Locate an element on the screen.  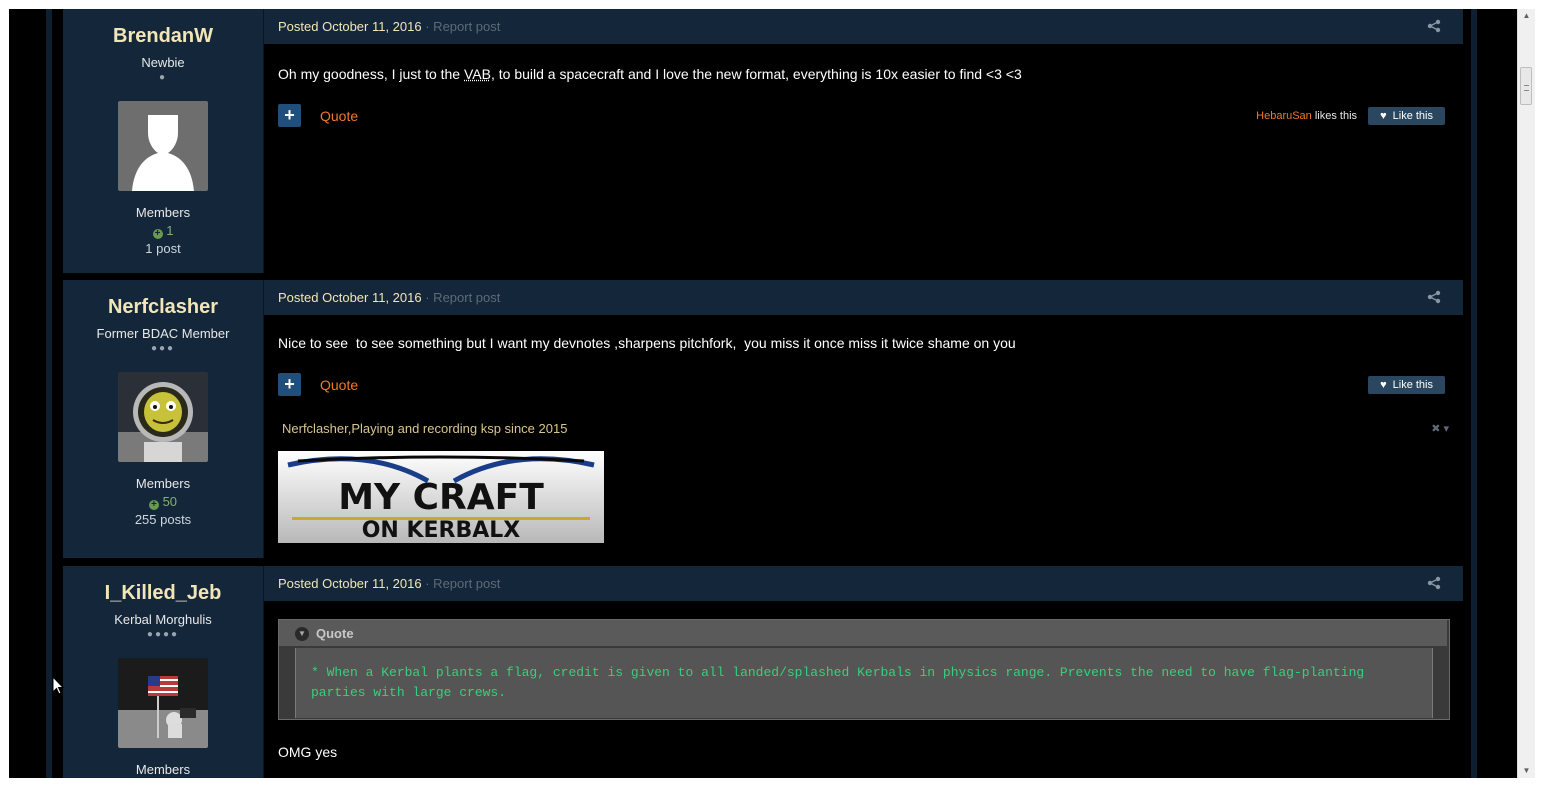
post-body-text: Oh my goodness, I just to the is located at coordinates (371, 74).